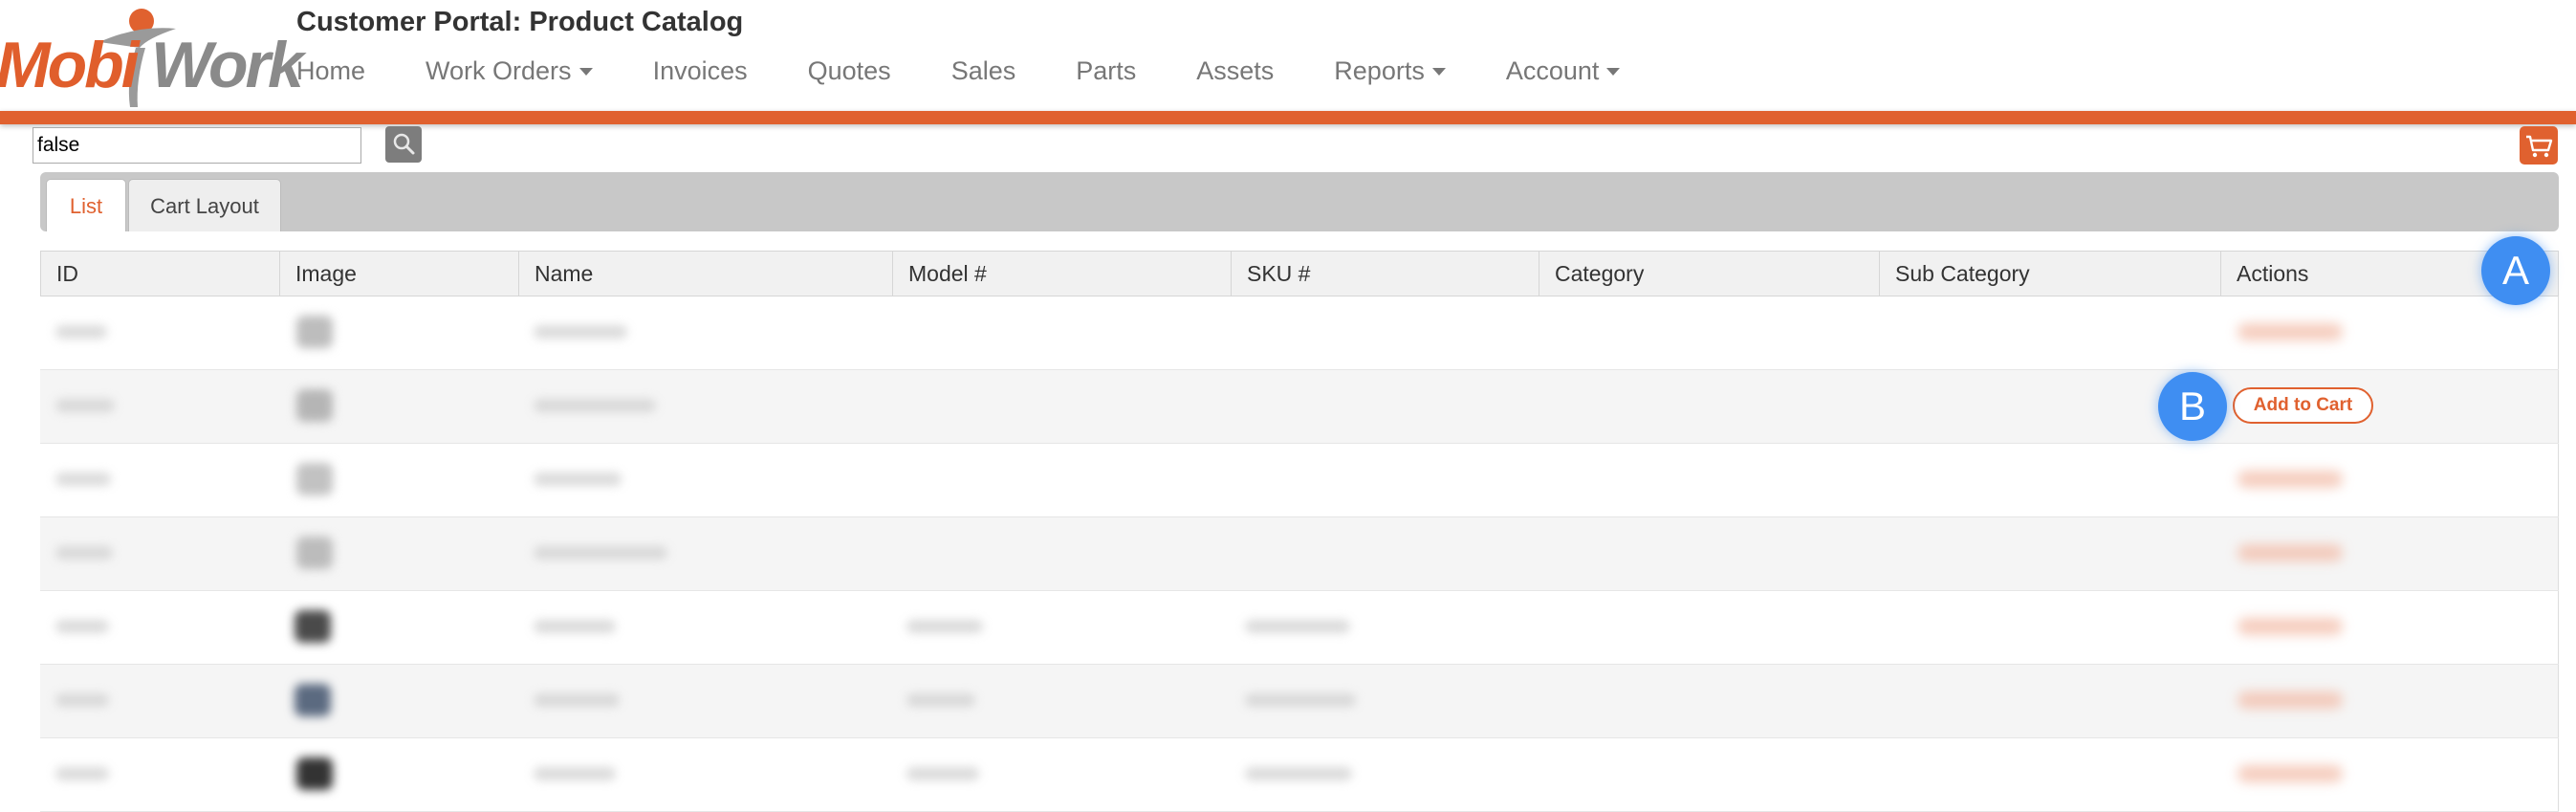 Image resolution: width=2576 pixels, height=812 pixels. What do you see at coordinates (399, 274) in the screenshot?
I see `column-header-image: Image` at bounding box center [399, 274].